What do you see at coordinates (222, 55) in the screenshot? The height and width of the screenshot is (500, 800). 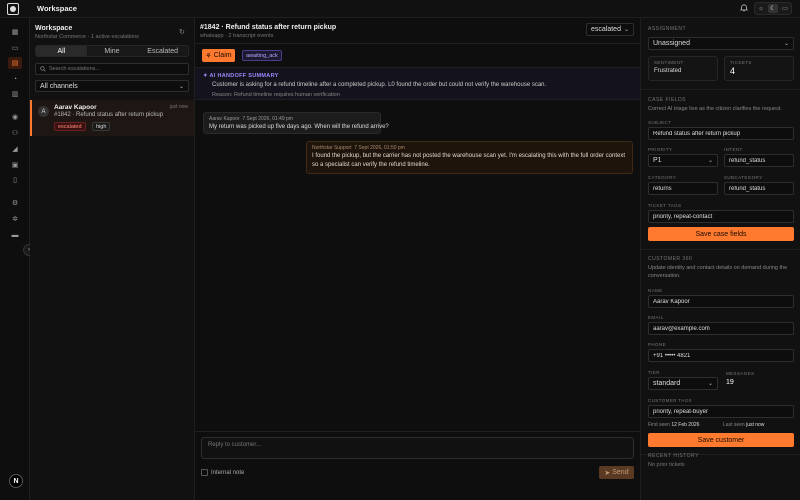 I see `claim-label: Claim` at bounding box center [222, 55].